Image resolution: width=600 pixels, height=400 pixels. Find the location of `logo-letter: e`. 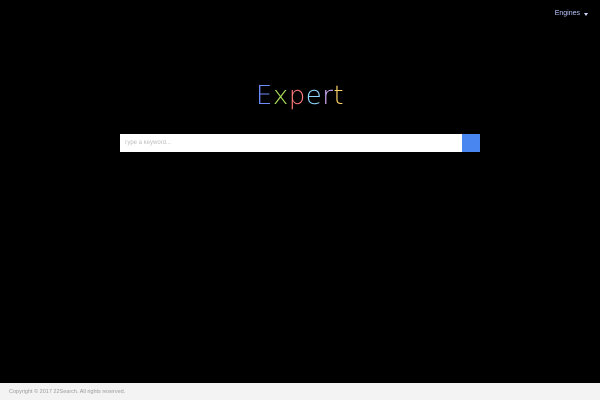

logo-letter: e is located at coordinates (314, 96).